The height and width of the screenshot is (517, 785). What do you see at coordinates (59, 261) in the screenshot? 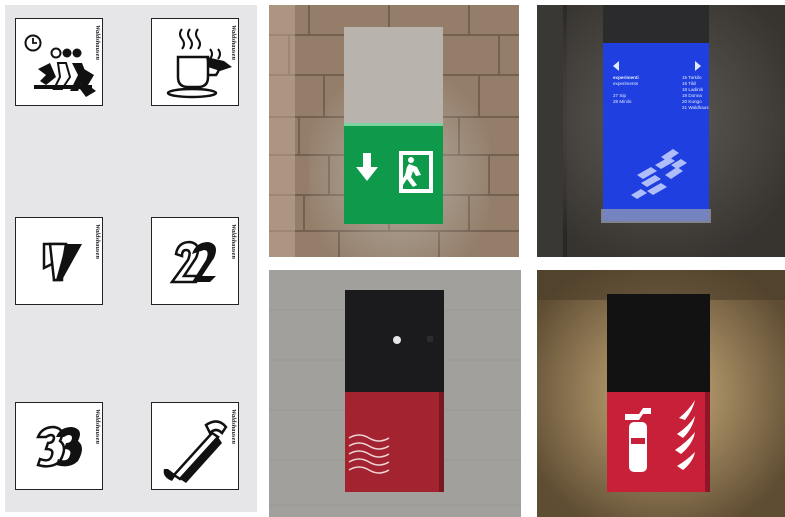
I see `floor-1-icon: Waldshausen` at bounding box center [59, 261].